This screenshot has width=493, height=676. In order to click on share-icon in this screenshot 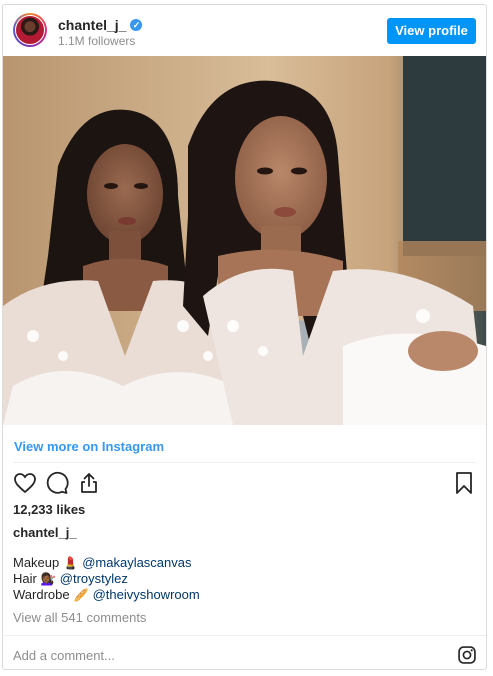, I will do `click(89, 483)`.